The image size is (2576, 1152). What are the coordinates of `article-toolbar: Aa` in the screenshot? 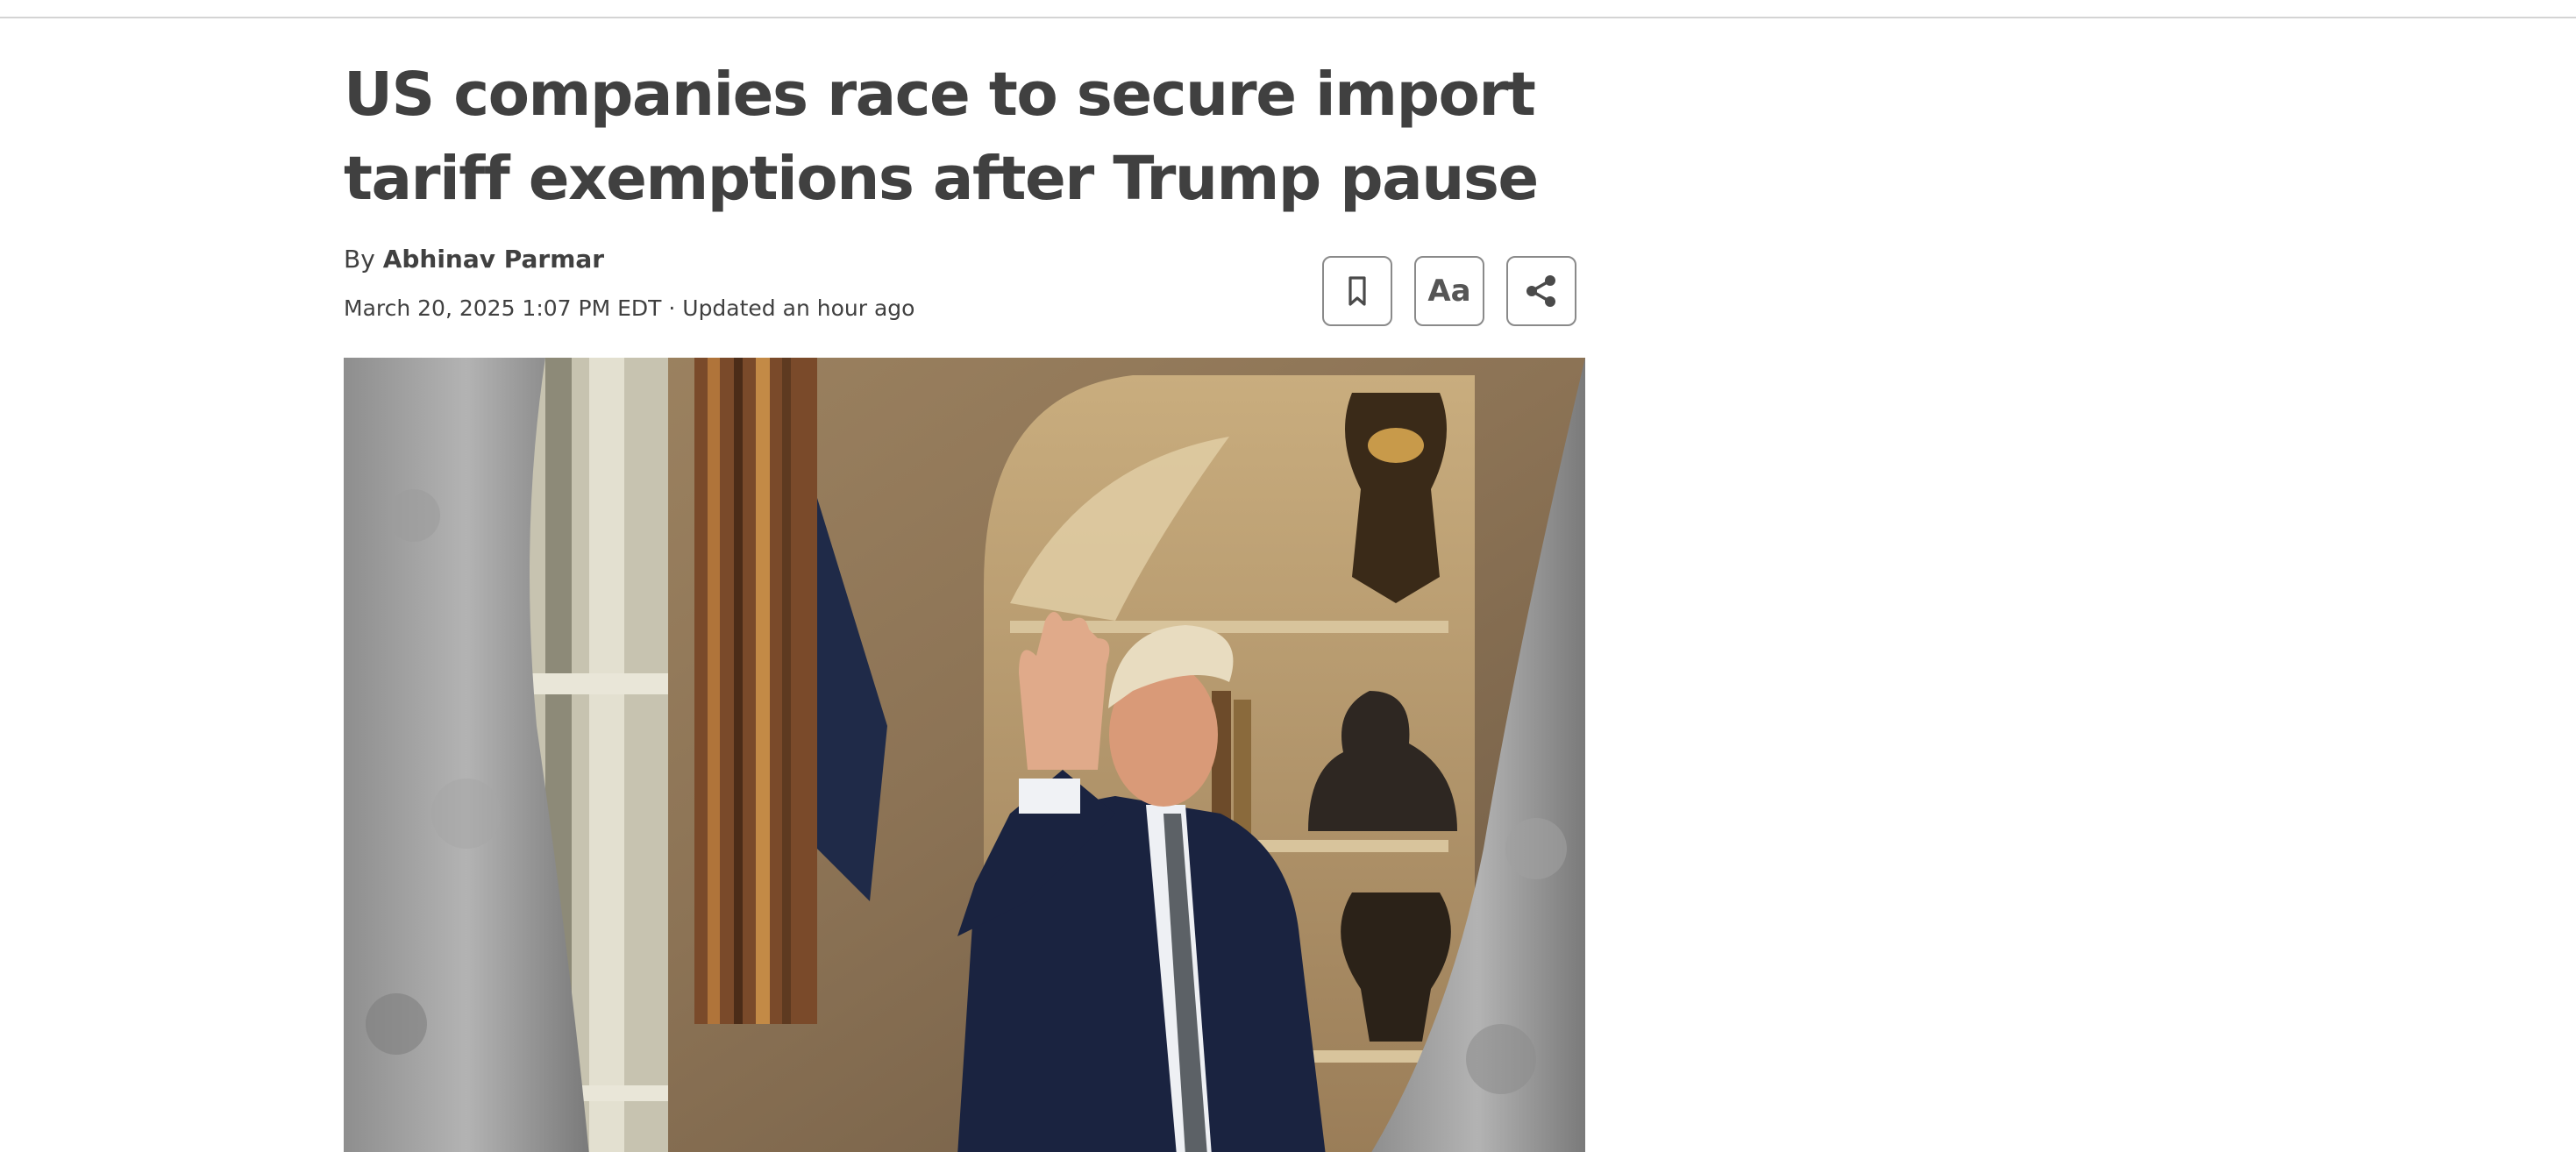 It's located at (1449, 291).